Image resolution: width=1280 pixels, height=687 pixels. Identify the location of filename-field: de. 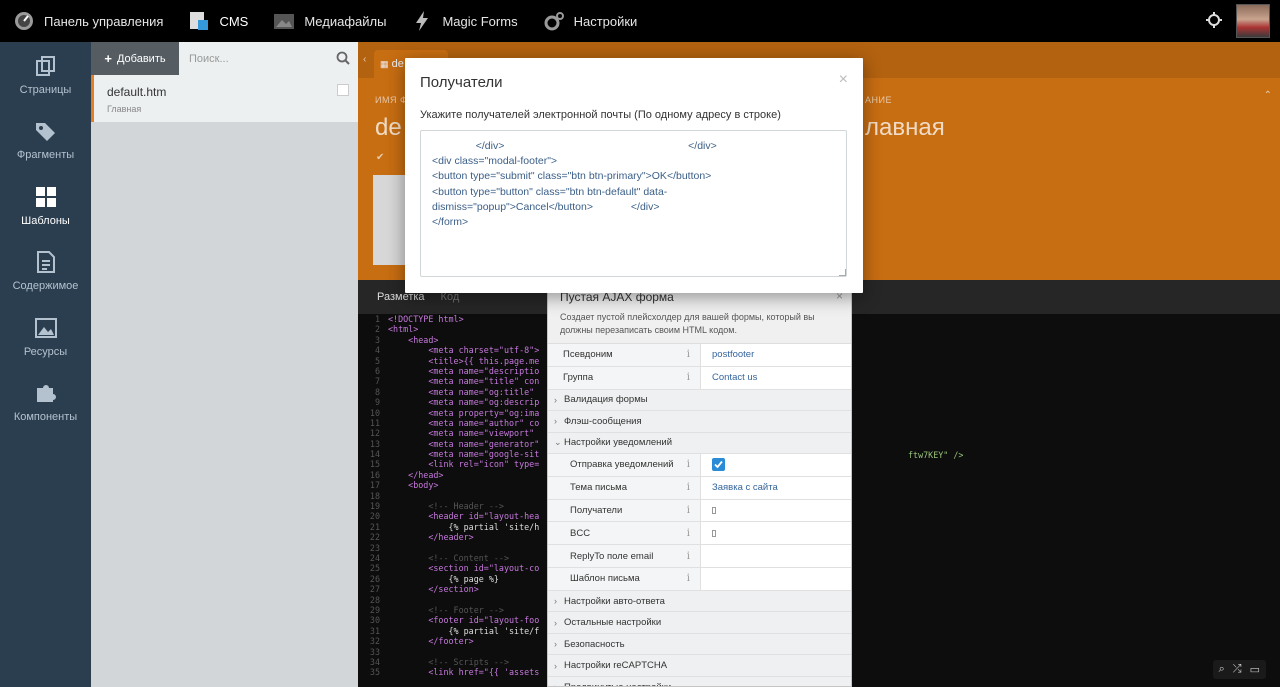
(388, 128).